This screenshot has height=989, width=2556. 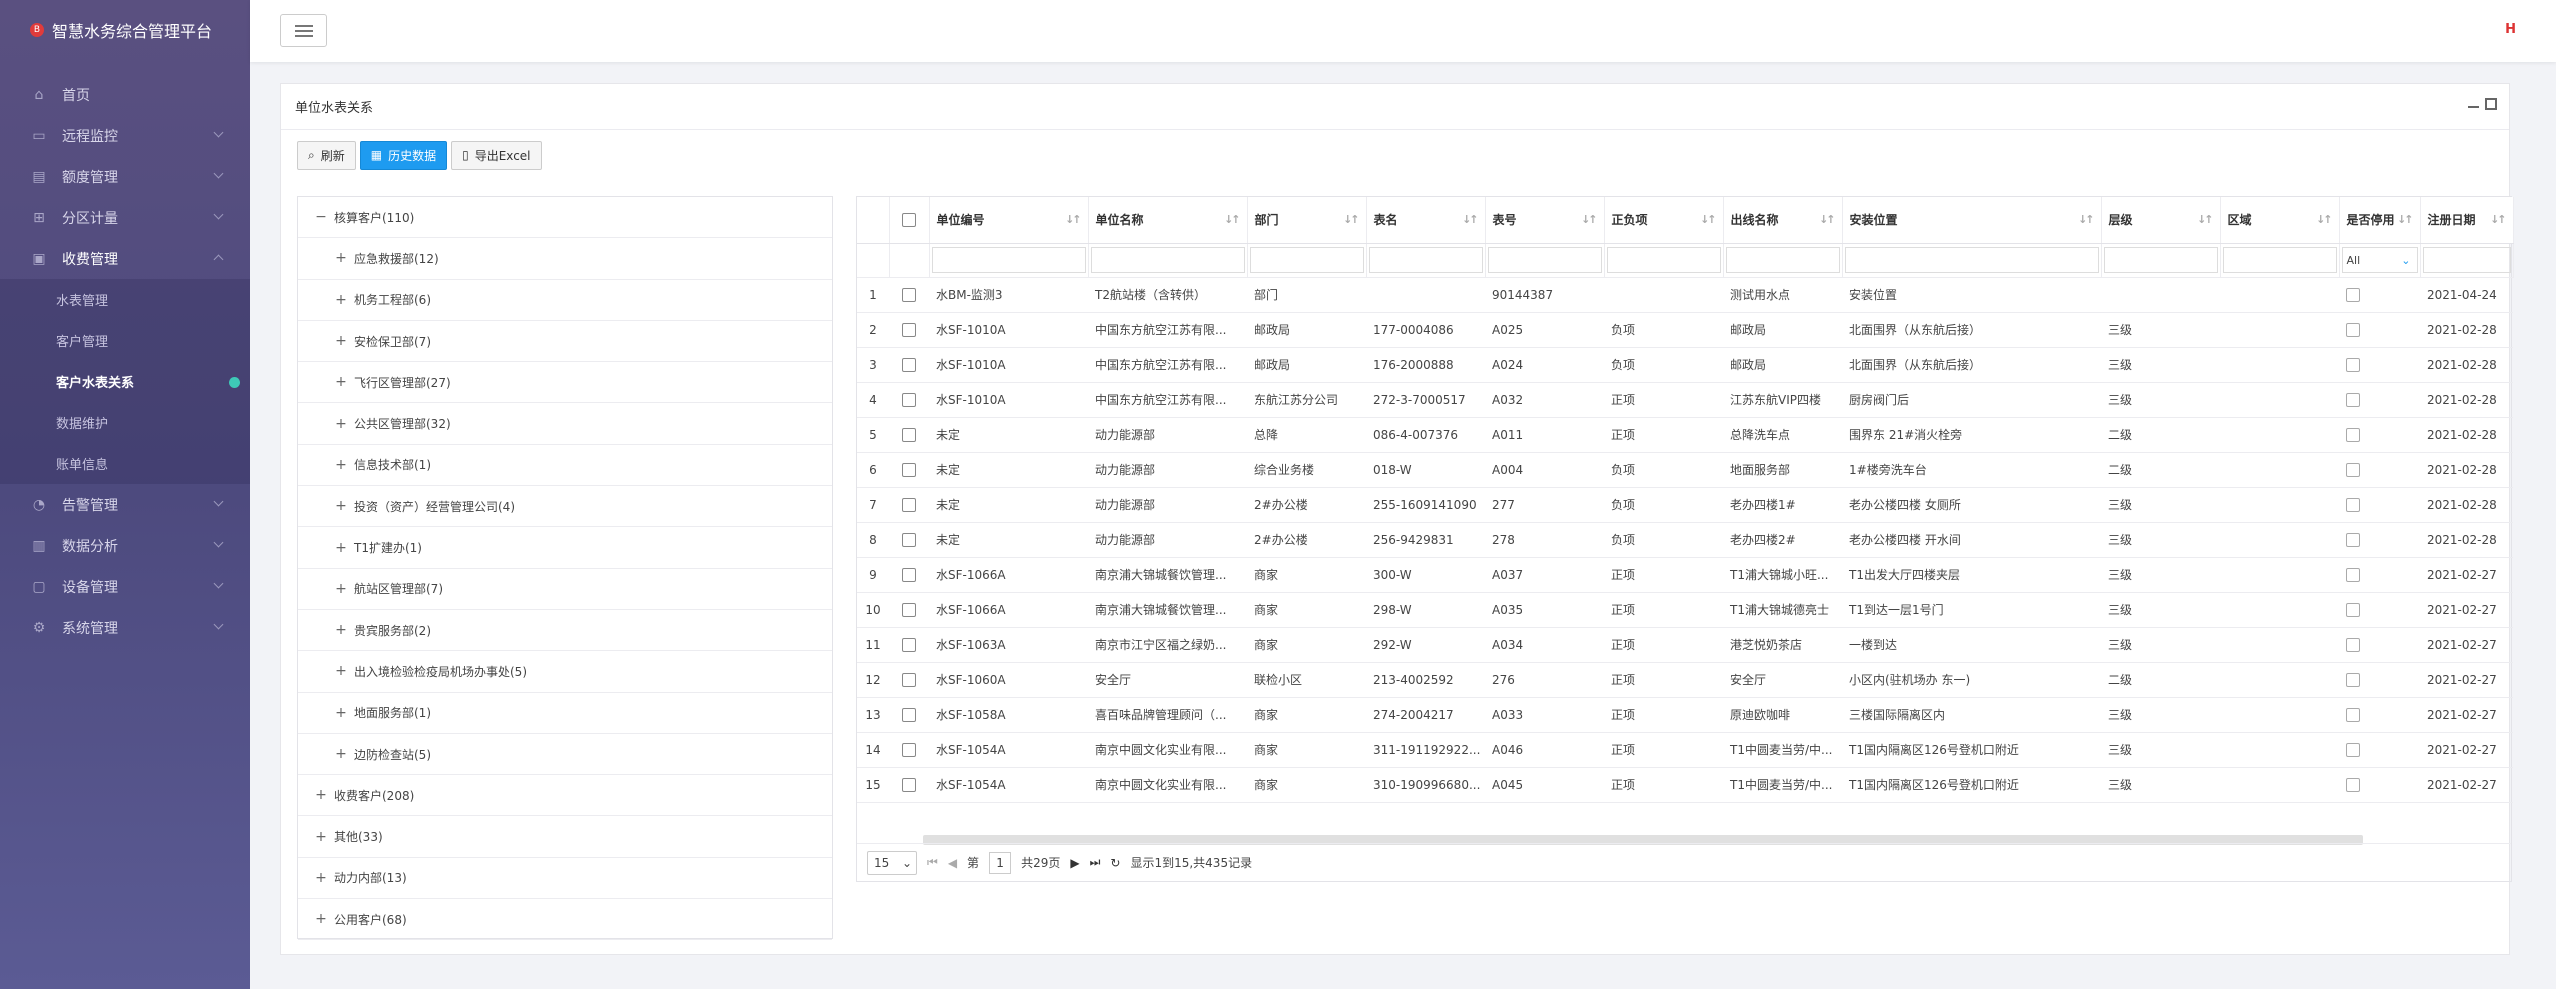 I want to click on sidebar-item-alarm: ◔ 告警管理, so click(x=125, y=504).